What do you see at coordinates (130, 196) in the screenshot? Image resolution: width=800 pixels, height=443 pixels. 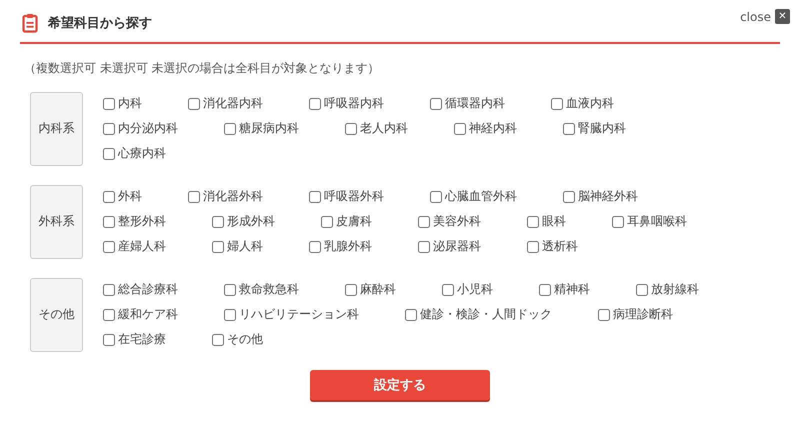 I see `checkbox-label: 外科` at bounding box center [130, 196].